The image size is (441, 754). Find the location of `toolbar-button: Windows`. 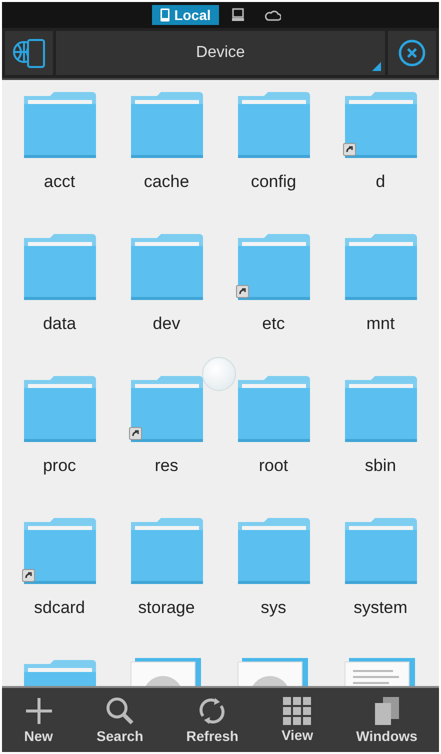

toolbar-button: Windows is located at coordinates (387, 720).